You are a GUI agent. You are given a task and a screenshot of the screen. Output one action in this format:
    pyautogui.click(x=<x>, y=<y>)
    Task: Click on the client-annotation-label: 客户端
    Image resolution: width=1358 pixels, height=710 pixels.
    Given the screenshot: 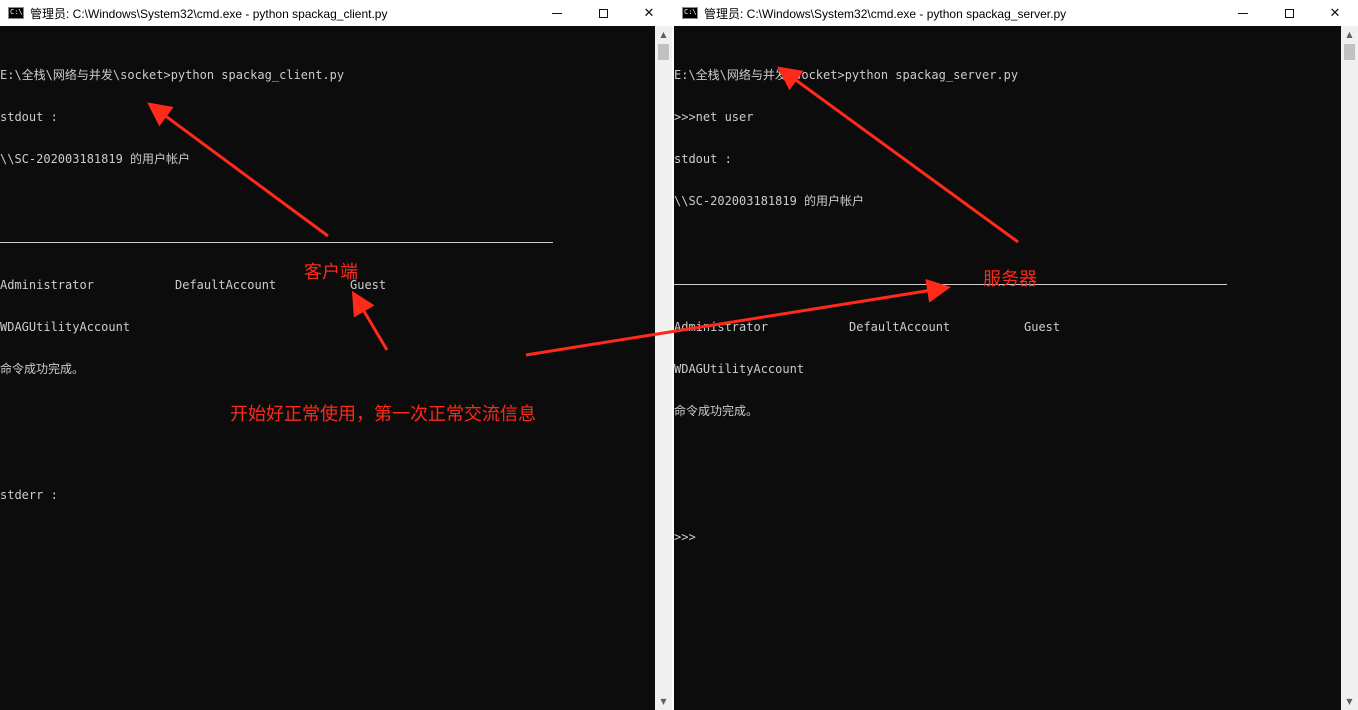 What is the action you would take?
    pyautogui.click(x=331, y=272)
    